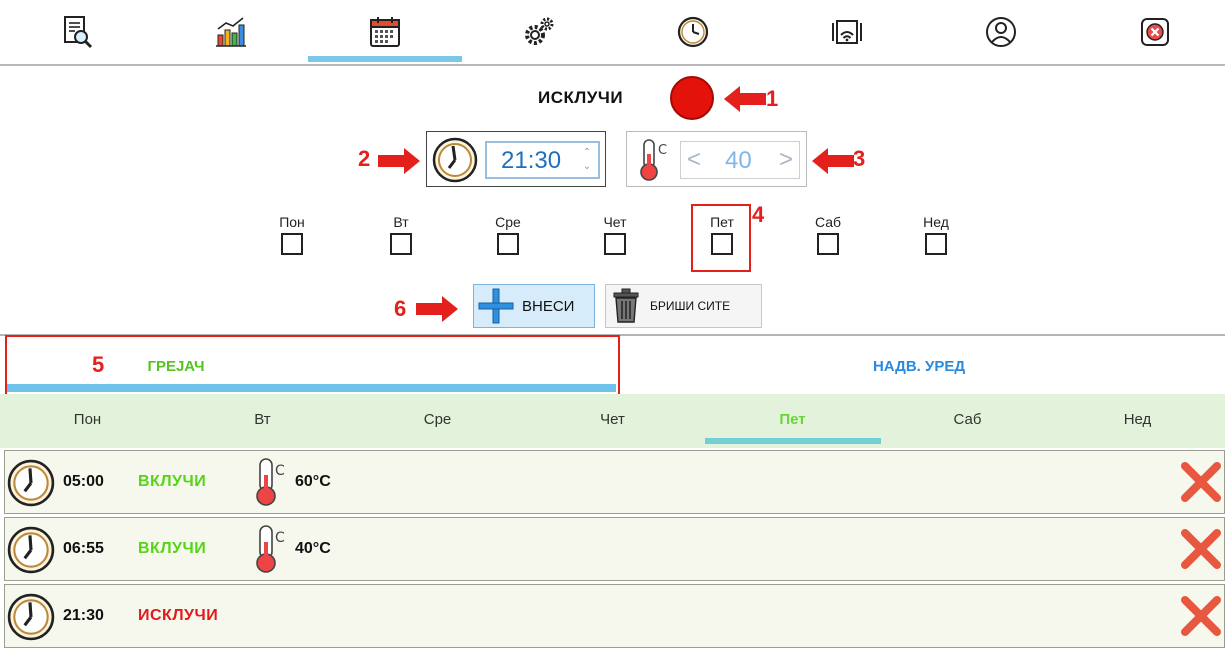 The height and width of the screenshot is (648, 1225). I want to click on close-icon, so click(1155, 32).